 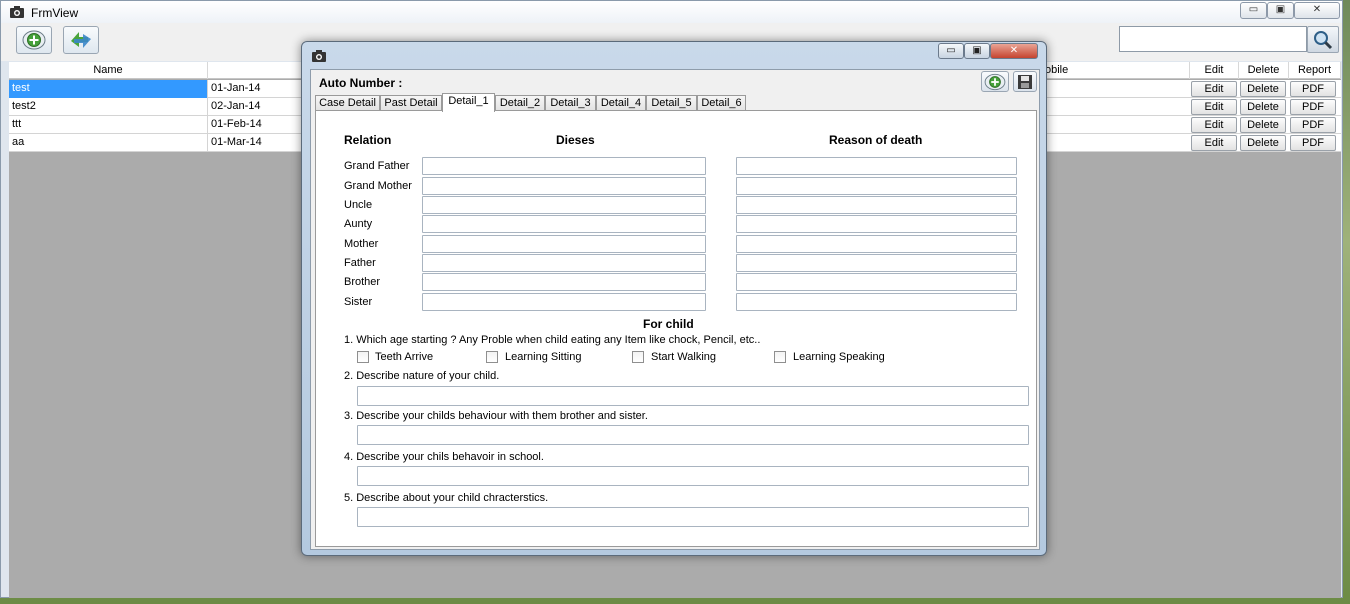 What do you see at coordinates (564, 166) in the screenshot?
I see `grand-father-dieses-input` at bounding box center [564, 166].